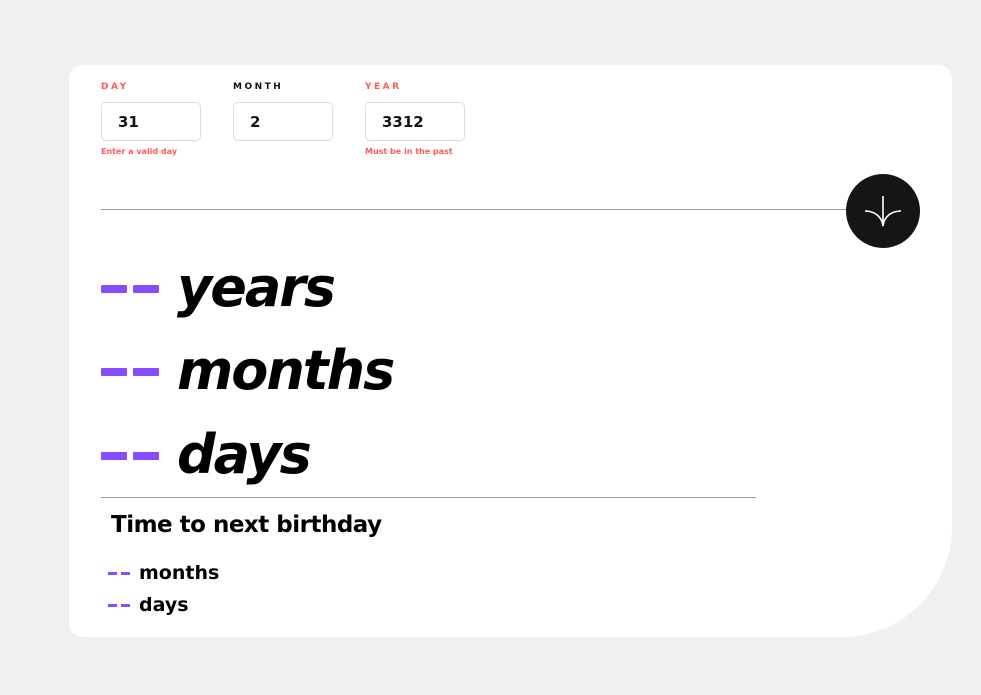 This screenshot has height=695, width=981. I want to click on day-label: DAY, so click(115, 87).